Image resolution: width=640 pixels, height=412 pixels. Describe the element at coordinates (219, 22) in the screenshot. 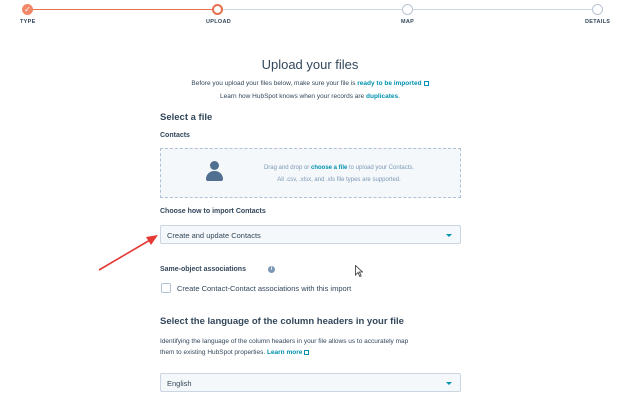

I see `step-upload-label: UPLOAD` at that location.